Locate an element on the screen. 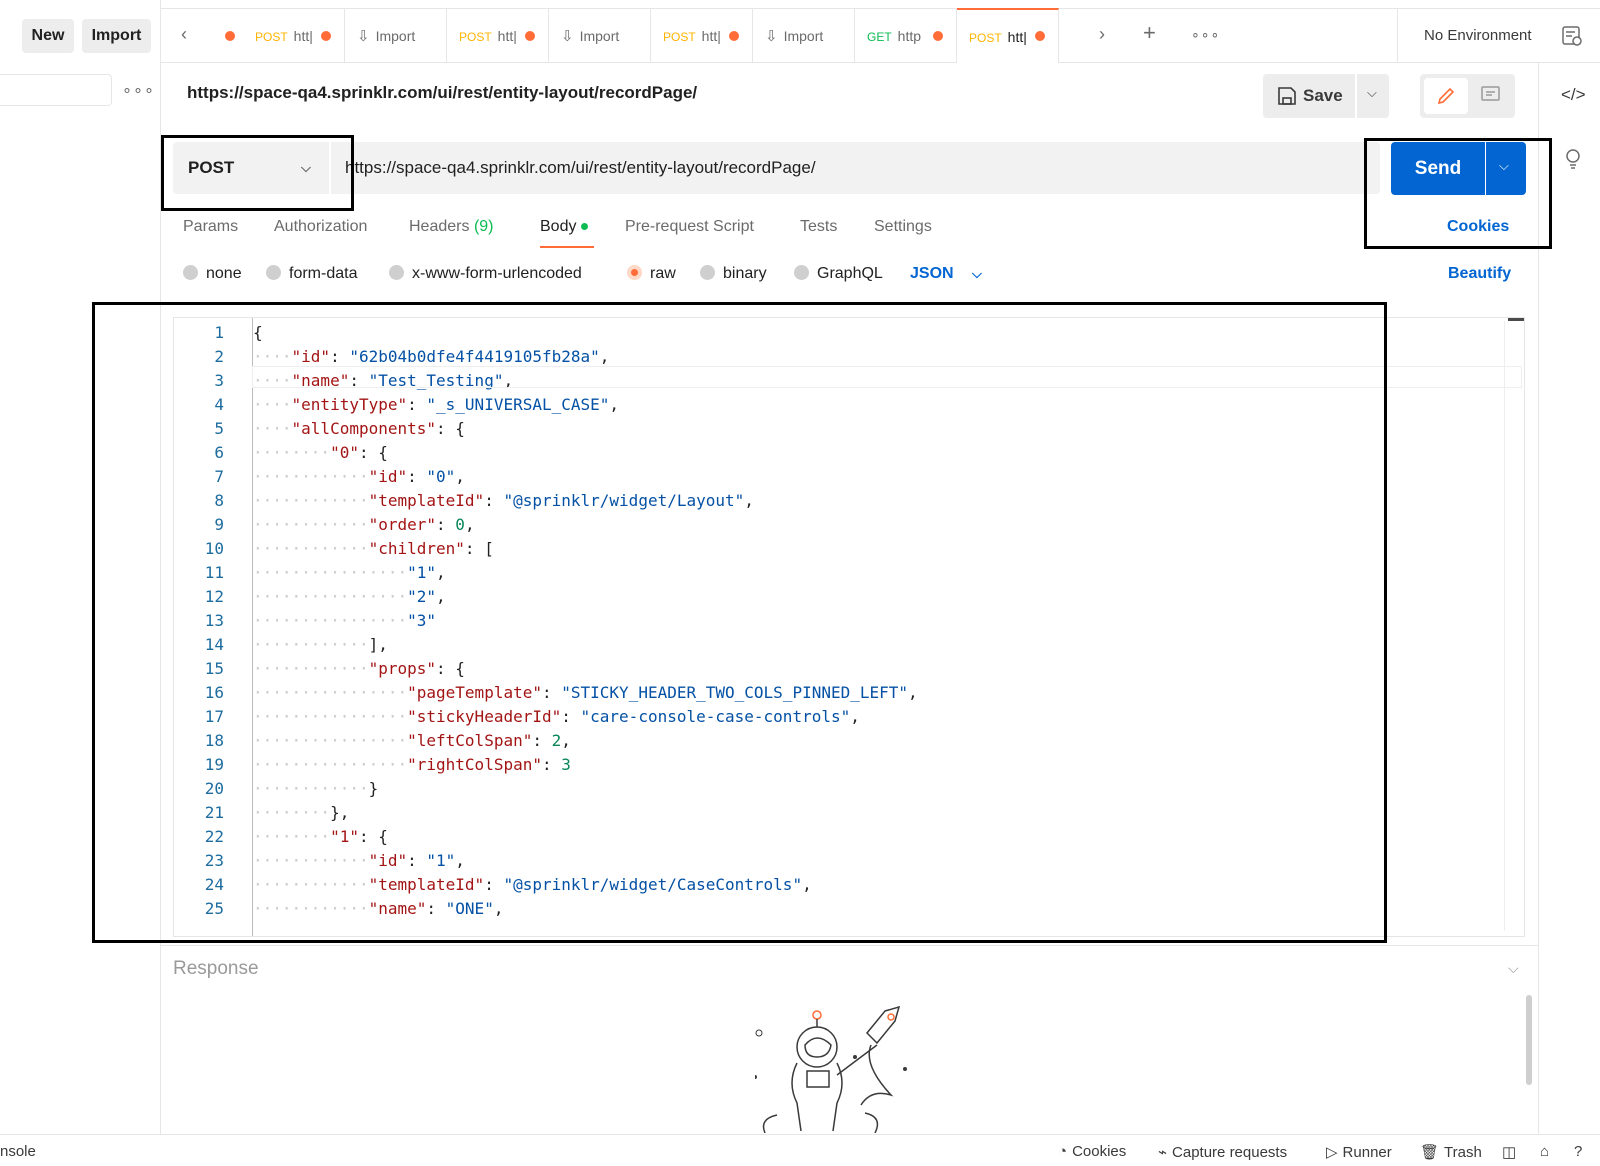  tab-headers: Headers (9) is located at coordinates (451, 227).